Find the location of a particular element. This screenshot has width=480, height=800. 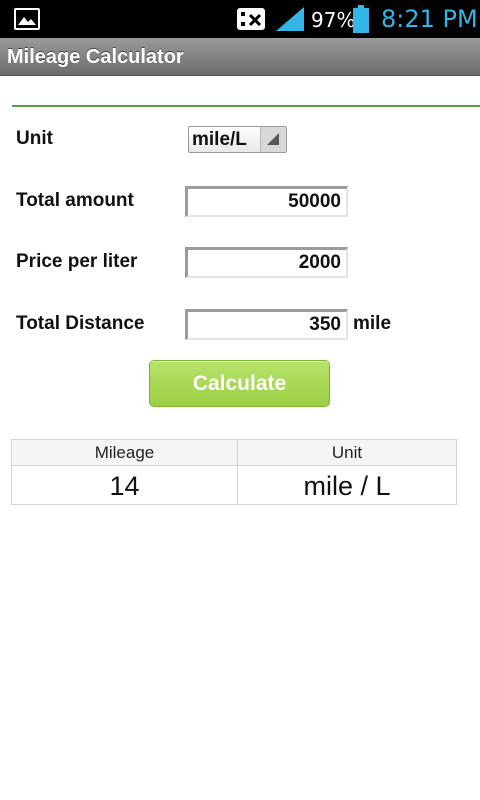

clock: 8:21 PM is located at coordinates (429, 19).